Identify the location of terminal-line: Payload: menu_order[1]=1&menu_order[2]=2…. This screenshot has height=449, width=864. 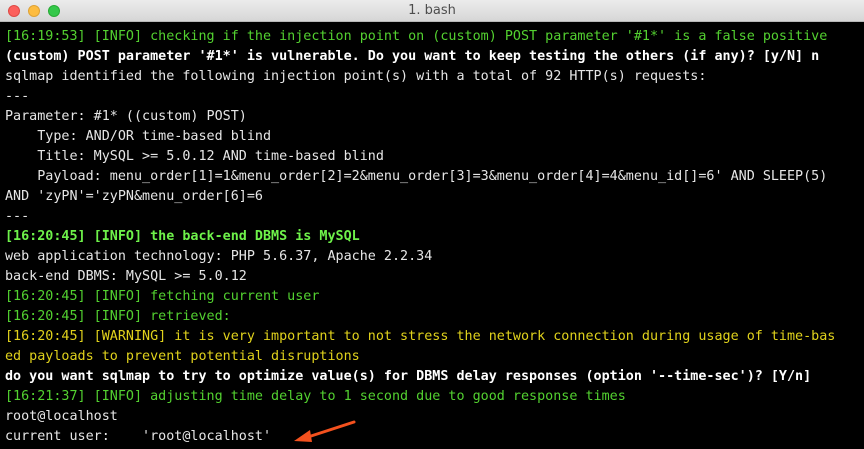
(416, 176).